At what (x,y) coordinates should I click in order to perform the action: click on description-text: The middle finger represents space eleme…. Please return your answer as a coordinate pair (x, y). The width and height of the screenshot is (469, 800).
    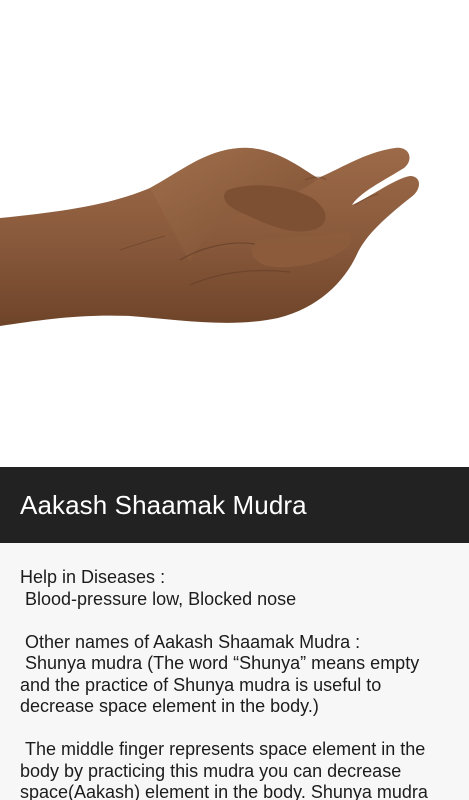
    Looking at the image, I should click on (225, 769).